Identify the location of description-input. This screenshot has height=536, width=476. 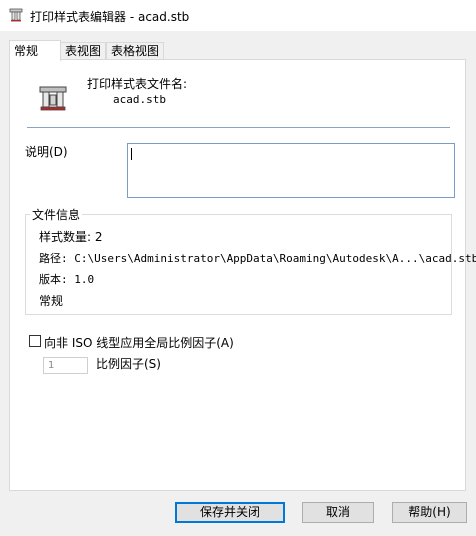
(291, 170).